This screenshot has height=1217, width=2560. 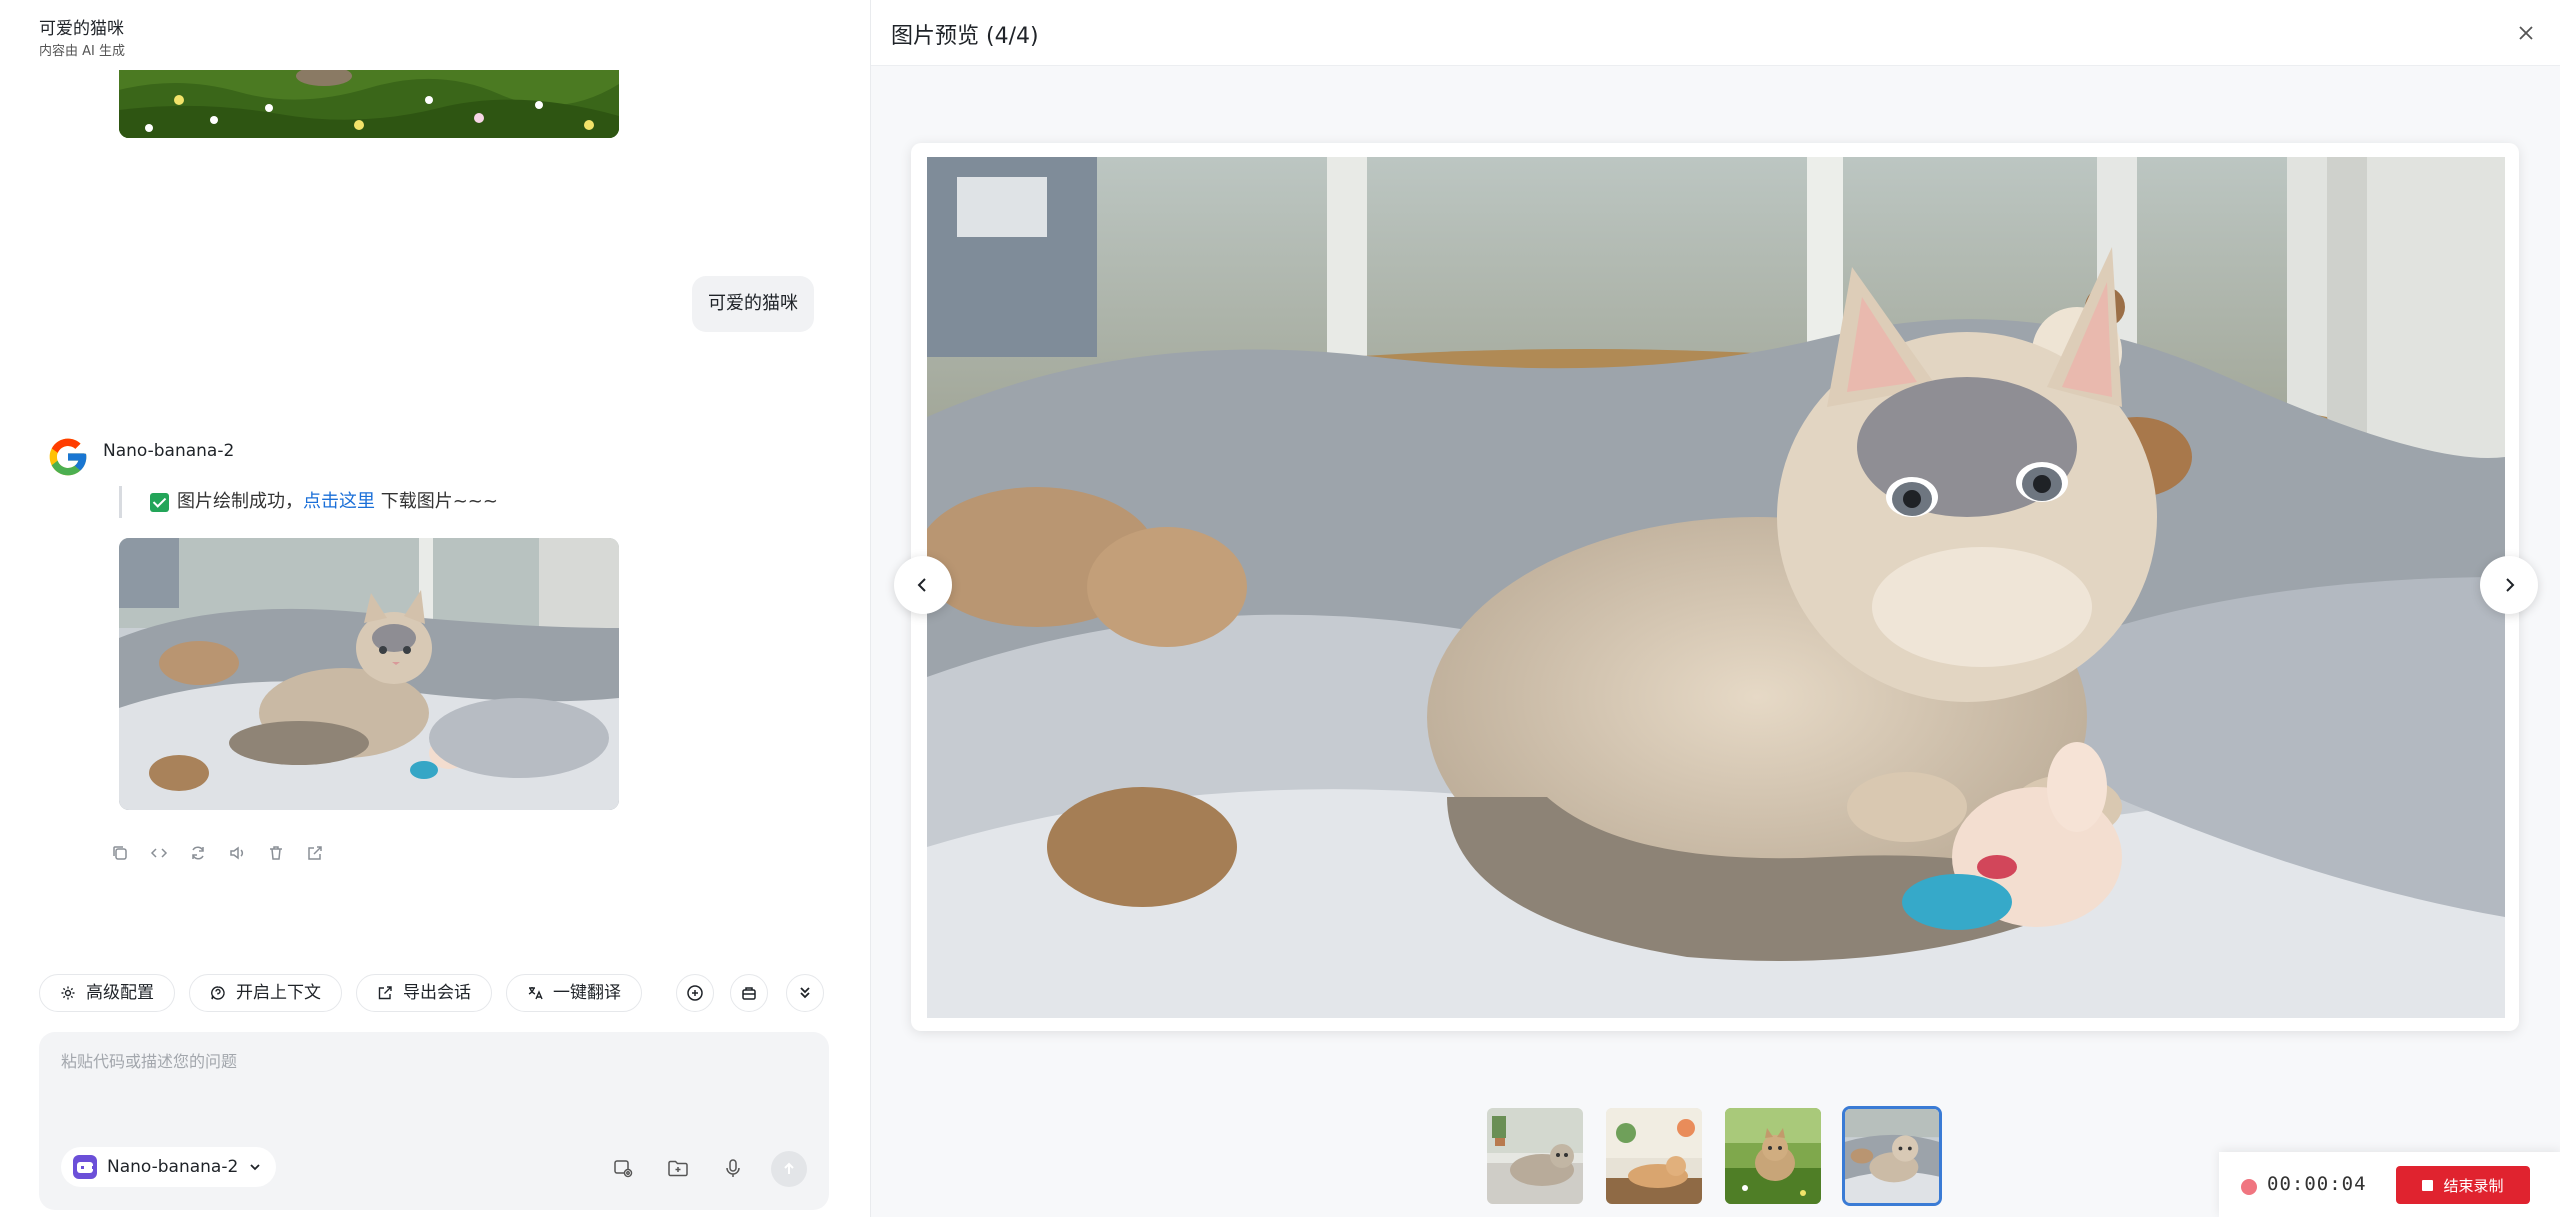 What do you see at coordinates (255, 1167) in the screenshot?
I see `chevron-down-icon` at bounding box center [255, 1167].